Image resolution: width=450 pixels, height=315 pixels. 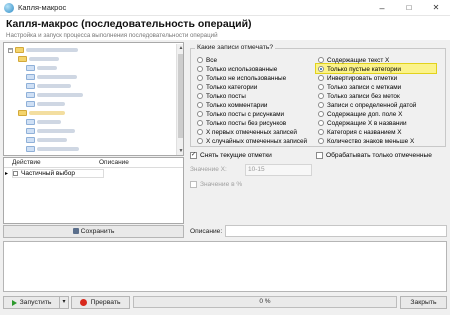 I want to click on close-window-button: ✕, so click(x=436, y=8).